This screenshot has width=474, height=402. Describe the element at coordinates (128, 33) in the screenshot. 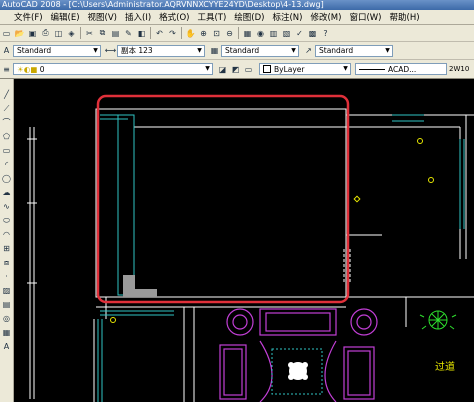

I see `match-properties-icon: ✎` at that location.